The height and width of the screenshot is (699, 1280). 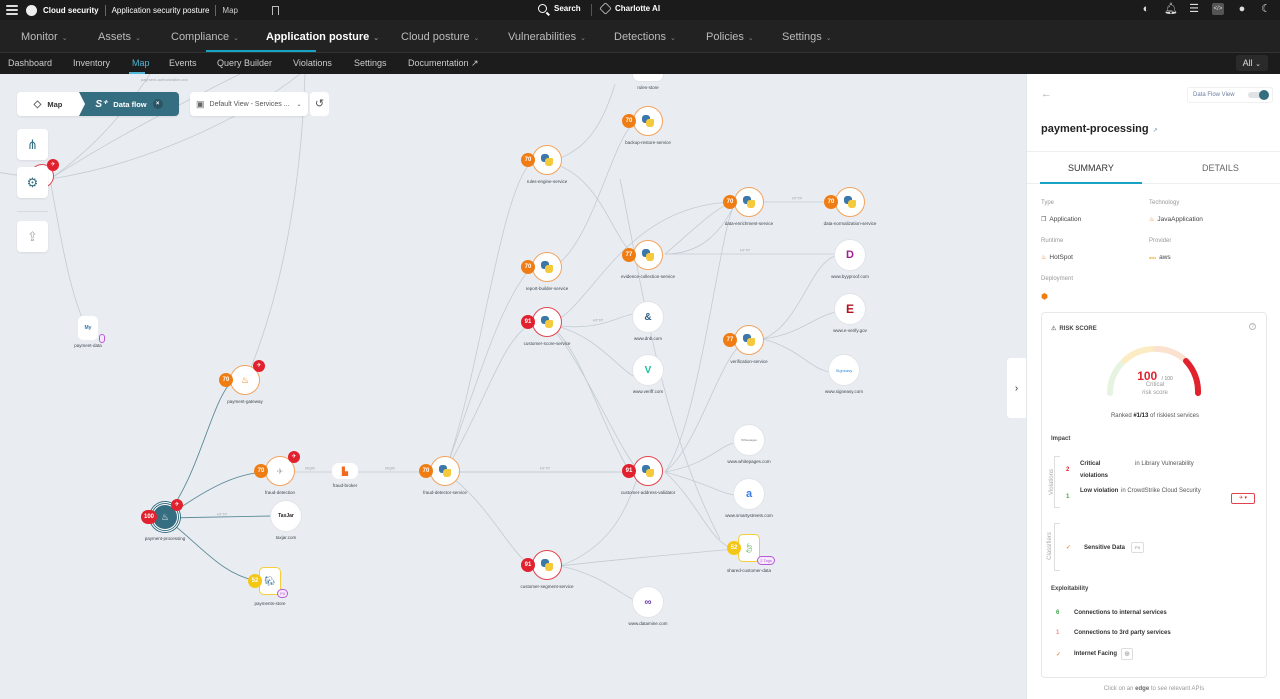 I want to click on graph-node-payment-gateway: ♨ 70 ✈ payment-gateway, so click(x=242, y=382).